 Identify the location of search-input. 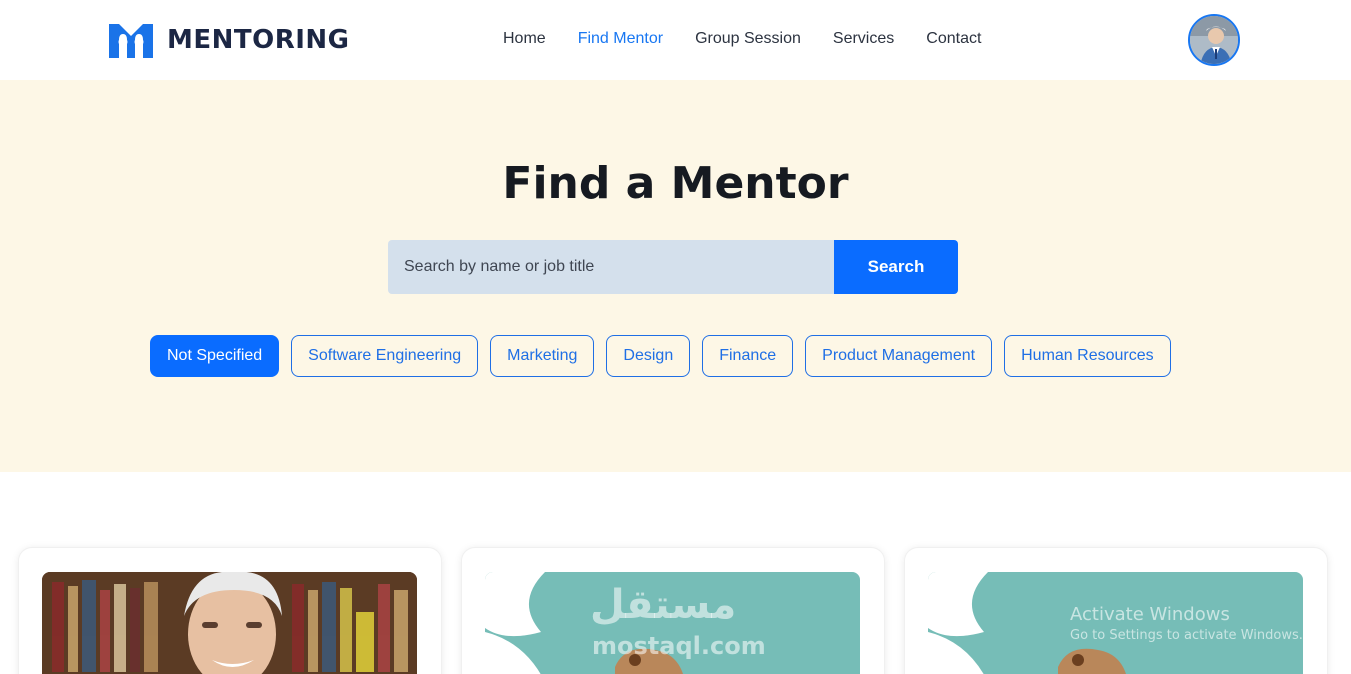
(611, 267).